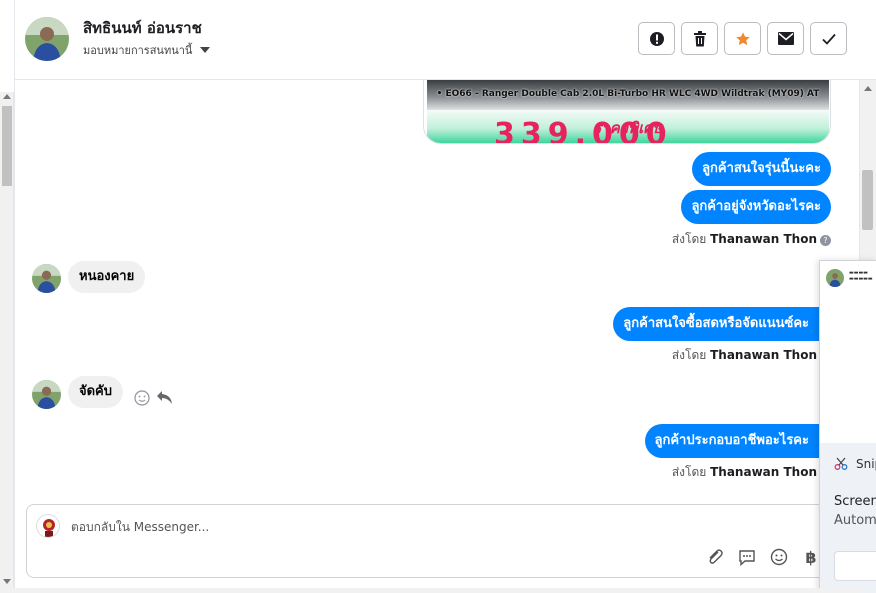 Image resolution: width=876 pixels, height=593 pixels. Describe the element at coordinates (445, 40) in the screenshot. I see `conversation-header: สิทธินนท์ อ่อนราช มอบหมายการสนทนานี้` at that location.